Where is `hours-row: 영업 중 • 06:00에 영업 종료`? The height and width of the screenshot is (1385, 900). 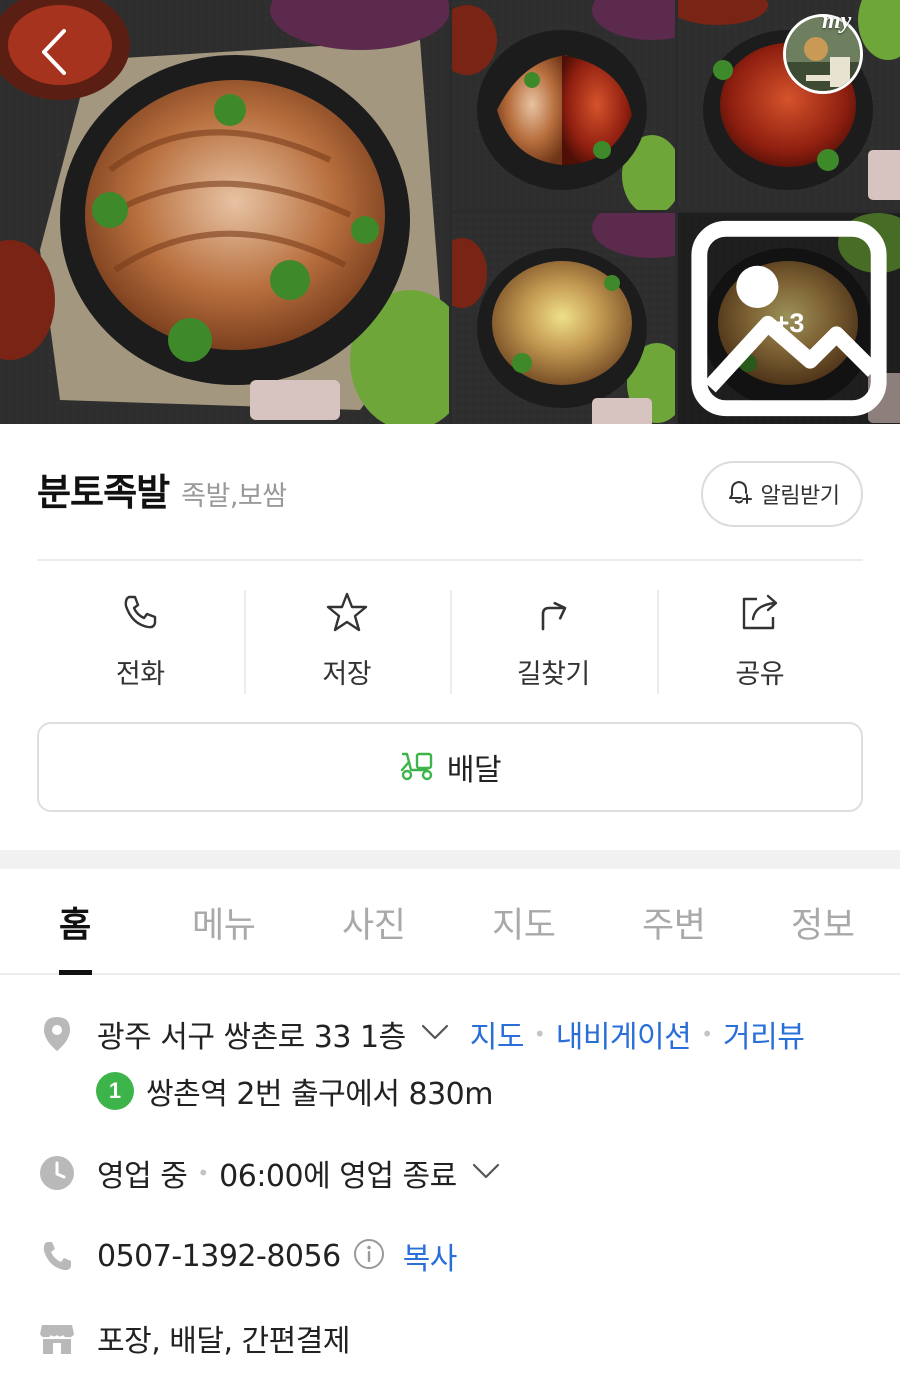 hours-row: 영업 중 • 06:00에 영업 종료 is located at coordinates (269, 1173).